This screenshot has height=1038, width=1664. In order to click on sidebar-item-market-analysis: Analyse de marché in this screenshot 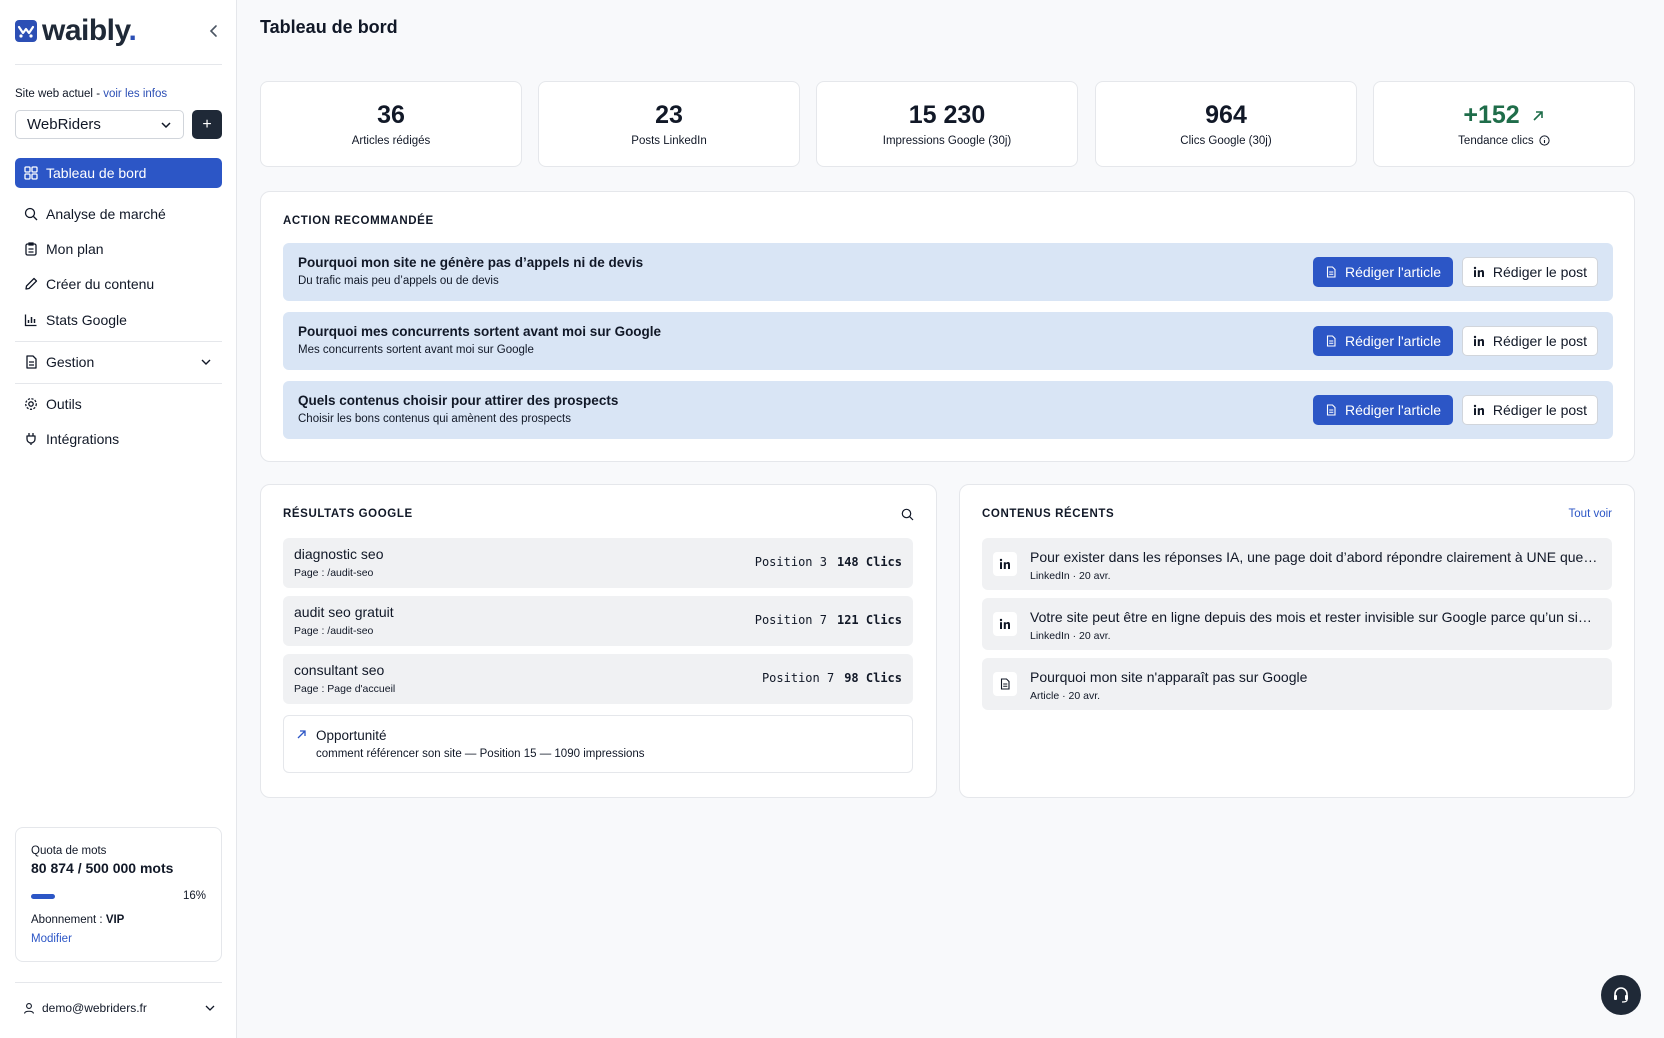, I will do `click(118, 214)`.